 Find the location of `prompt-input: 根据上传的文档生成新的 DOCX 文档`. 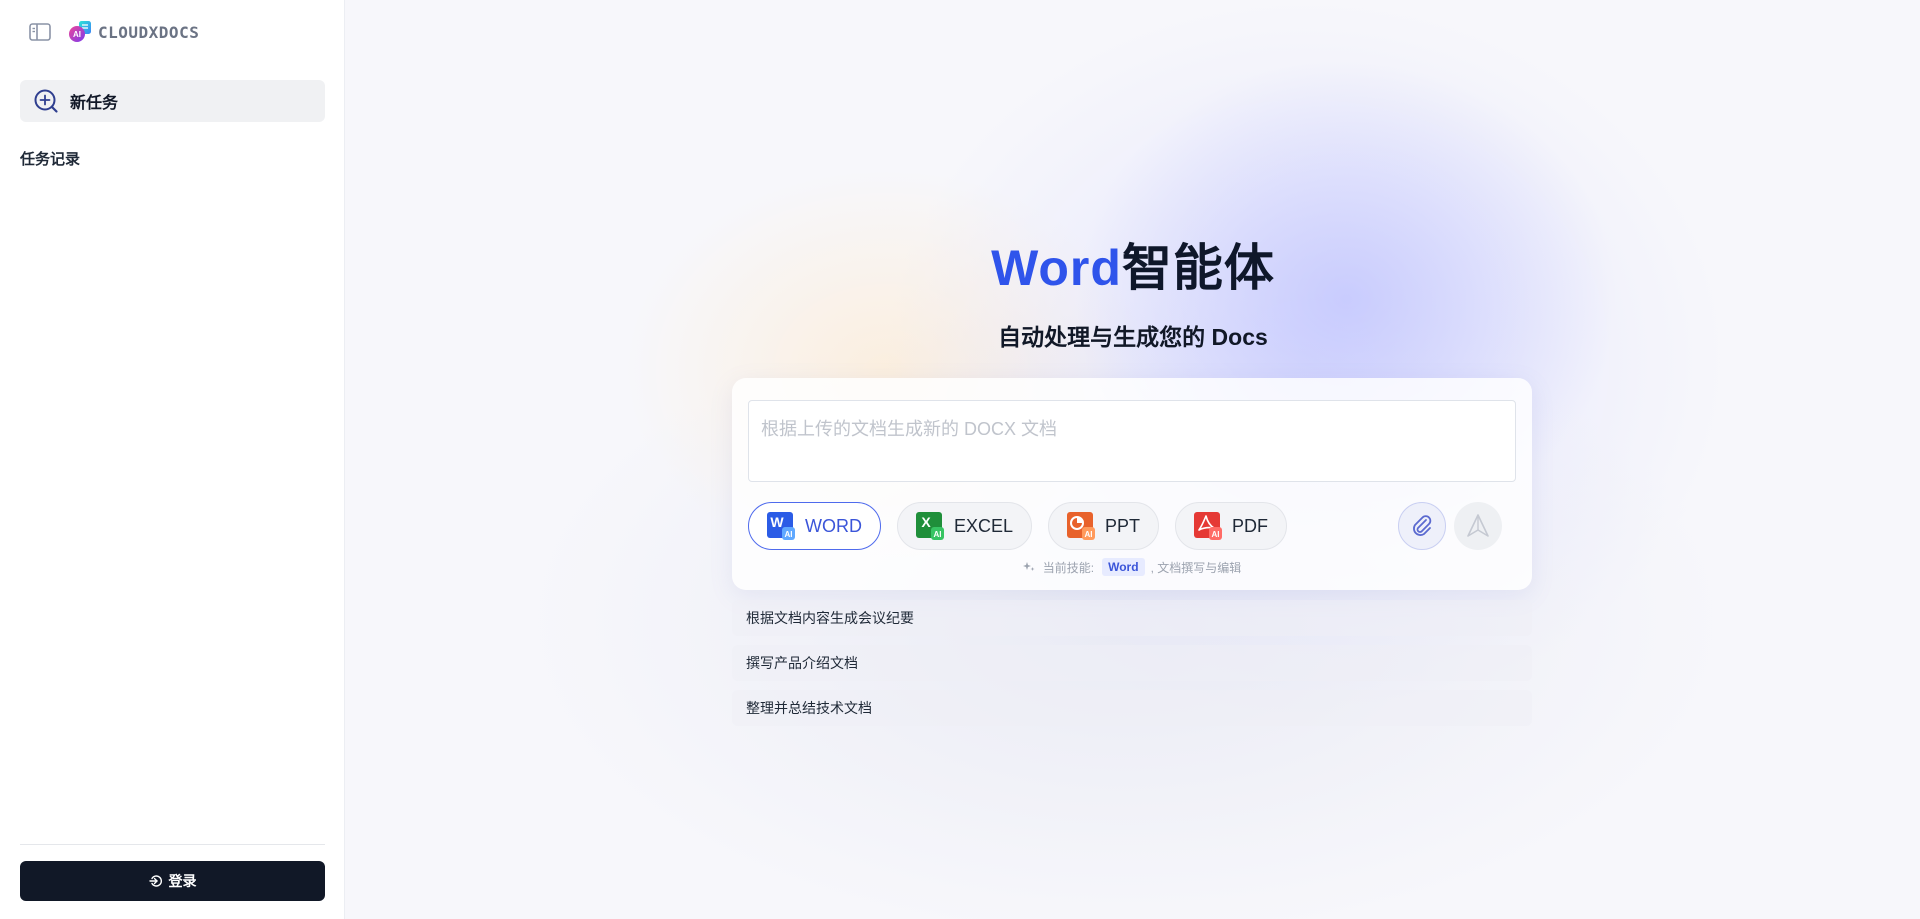

prompt-input: 根据上传的文档生成新的 DOCX 文档 is located at coordinates (1132, 441).